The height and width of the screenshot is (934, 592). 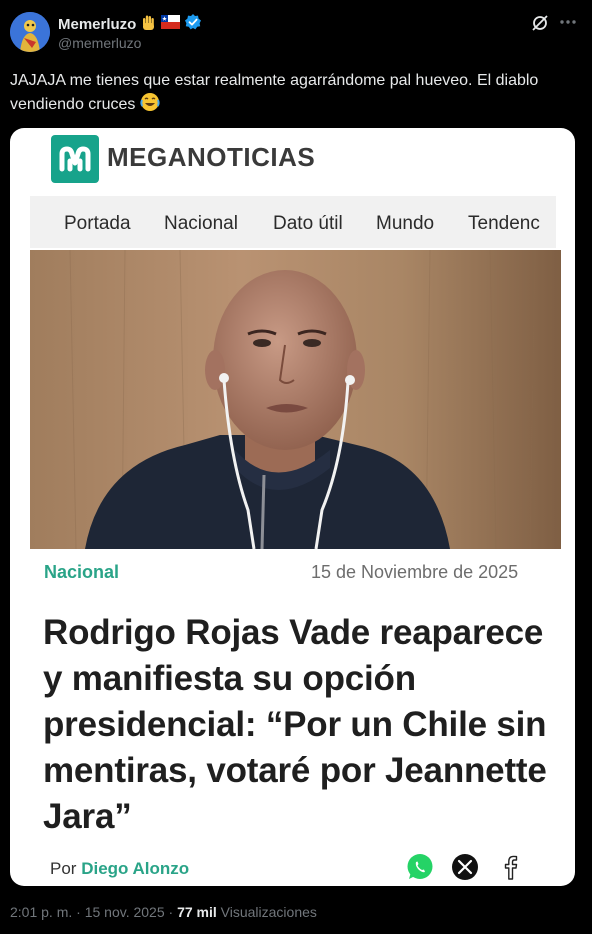 I want to click on byline: Por Diego Alonzo, so click(x=119, y=869).